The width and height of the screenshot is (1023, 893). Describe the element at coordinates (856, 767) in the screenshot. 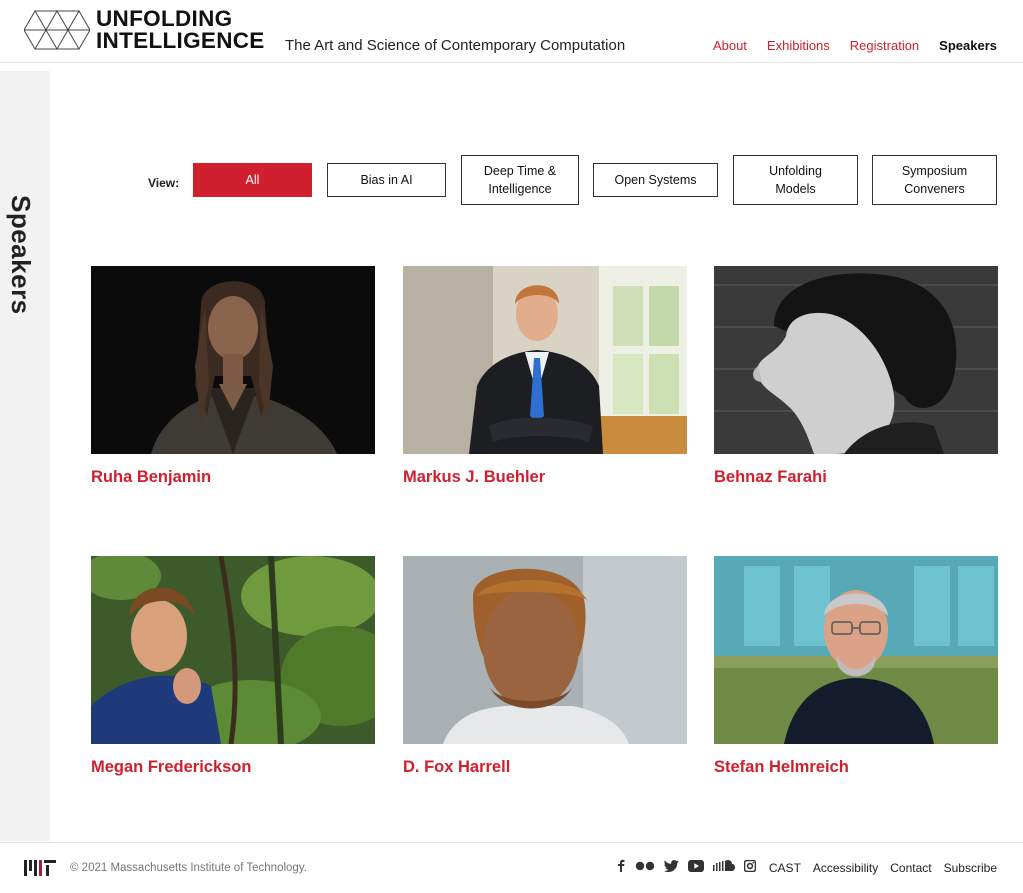

I see `speaker-name: Stefan Helmreich` at that location.